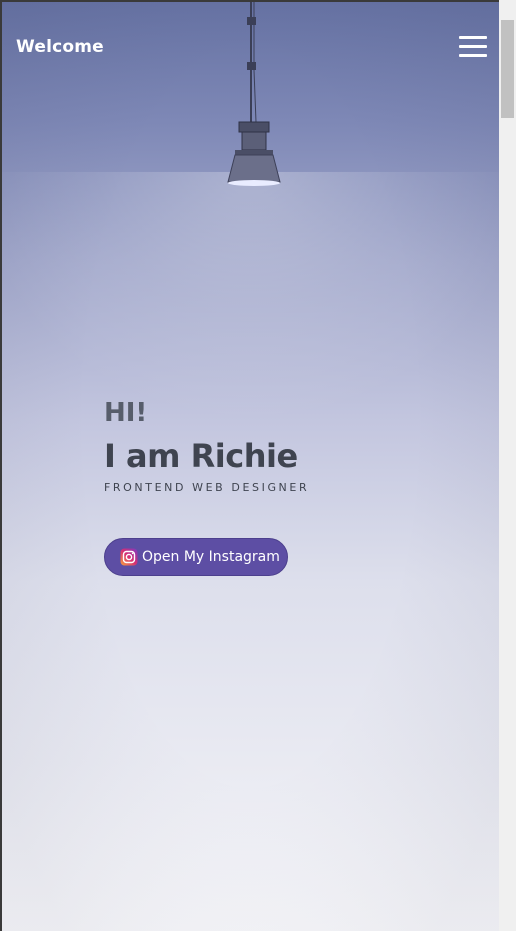 The width and height of the screenshot is (516, 931). Describe the element at coordinates (129, 557) in the screenshot. I see `instagram-icon` at that location.